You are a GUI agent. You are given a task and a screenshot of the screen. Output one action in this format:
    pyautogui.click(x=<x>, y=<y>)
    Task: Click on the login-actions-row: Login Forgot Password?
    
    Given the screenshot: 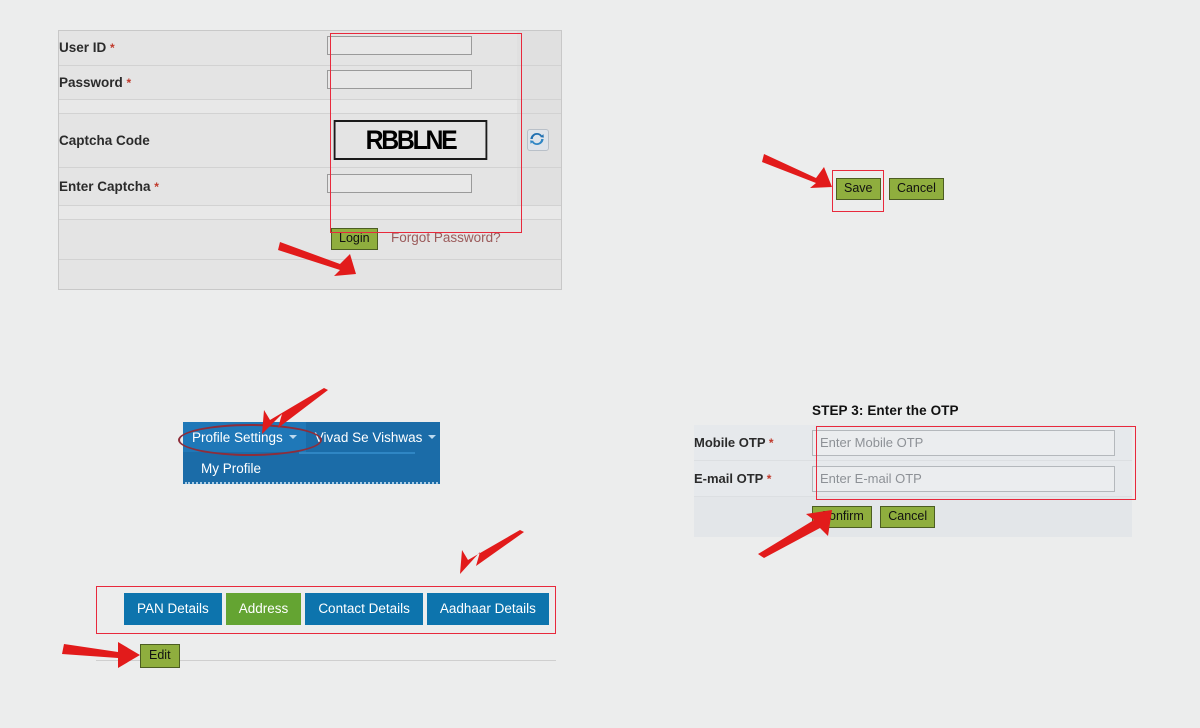 What is the action you would take?
    pyautogui.click(x=310, y=239)
    